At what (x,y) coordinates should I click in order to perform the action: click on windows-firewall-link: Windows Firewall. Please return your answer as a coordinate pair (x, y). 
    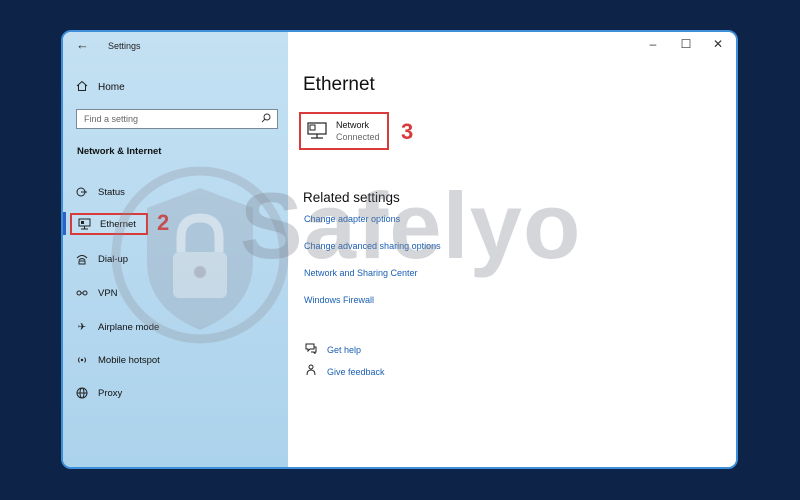
    Looking at the image, I should click on (339, 300).